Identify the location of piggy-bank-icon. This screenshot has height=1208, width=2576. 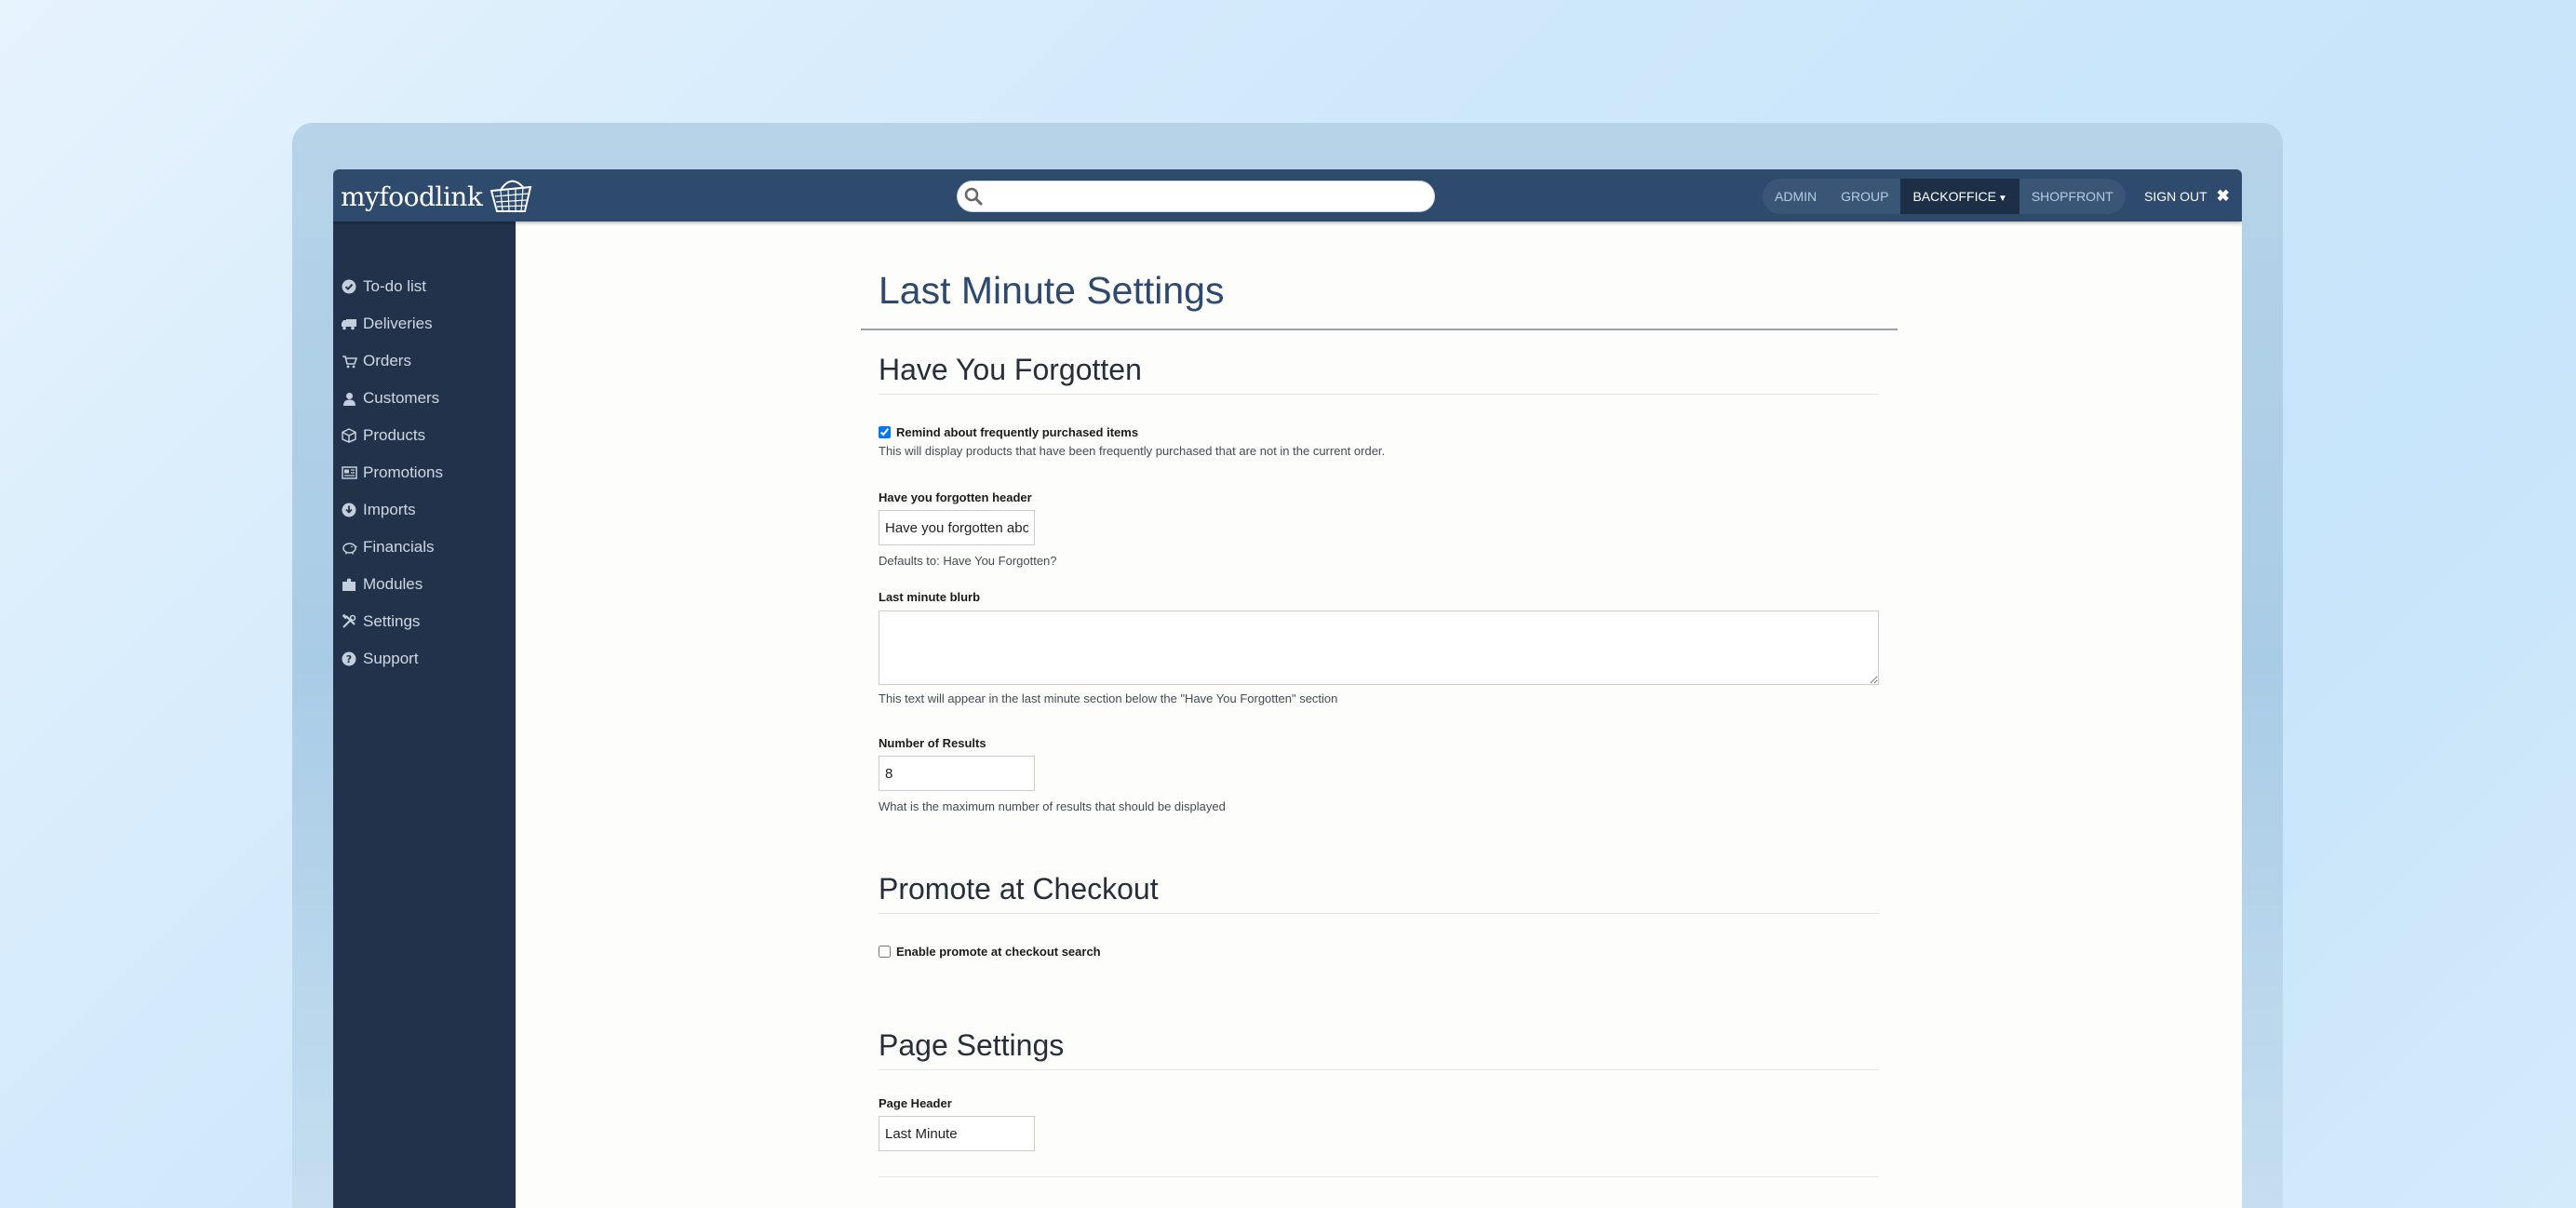
(349, 548).